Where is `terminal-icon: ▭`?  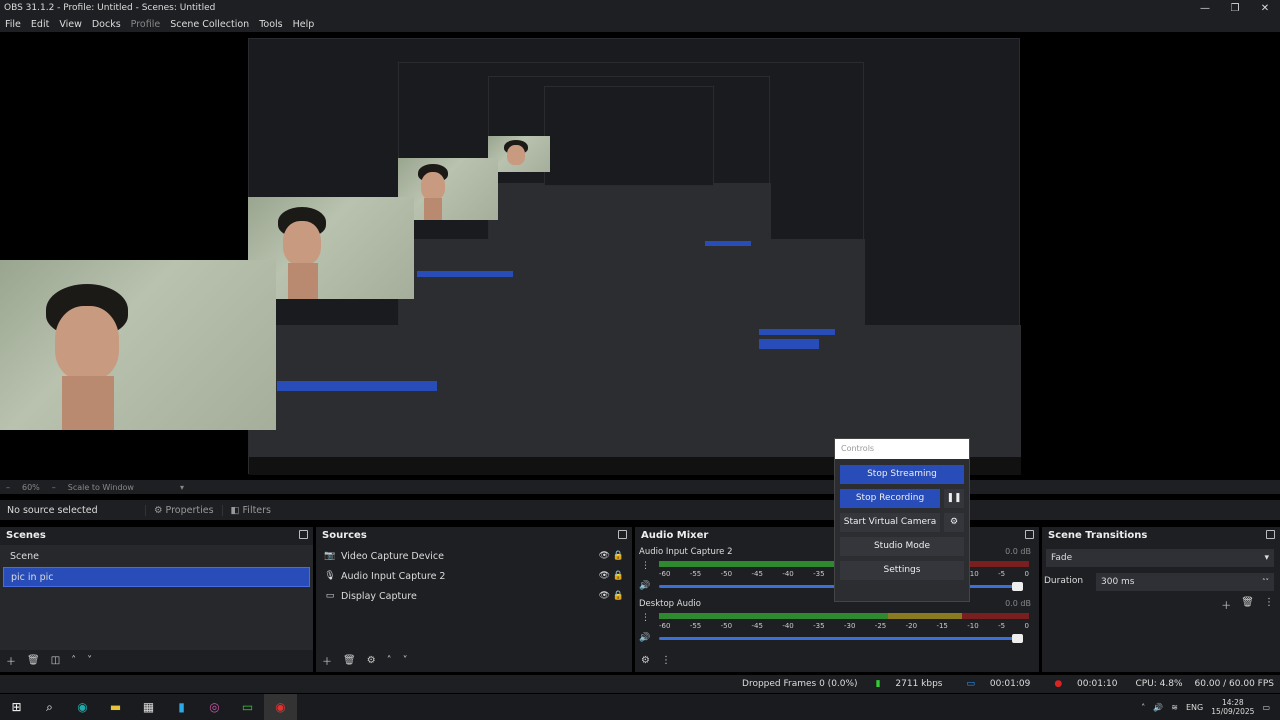
terminal-icon: ▭ is located at coordinates (247, 707).